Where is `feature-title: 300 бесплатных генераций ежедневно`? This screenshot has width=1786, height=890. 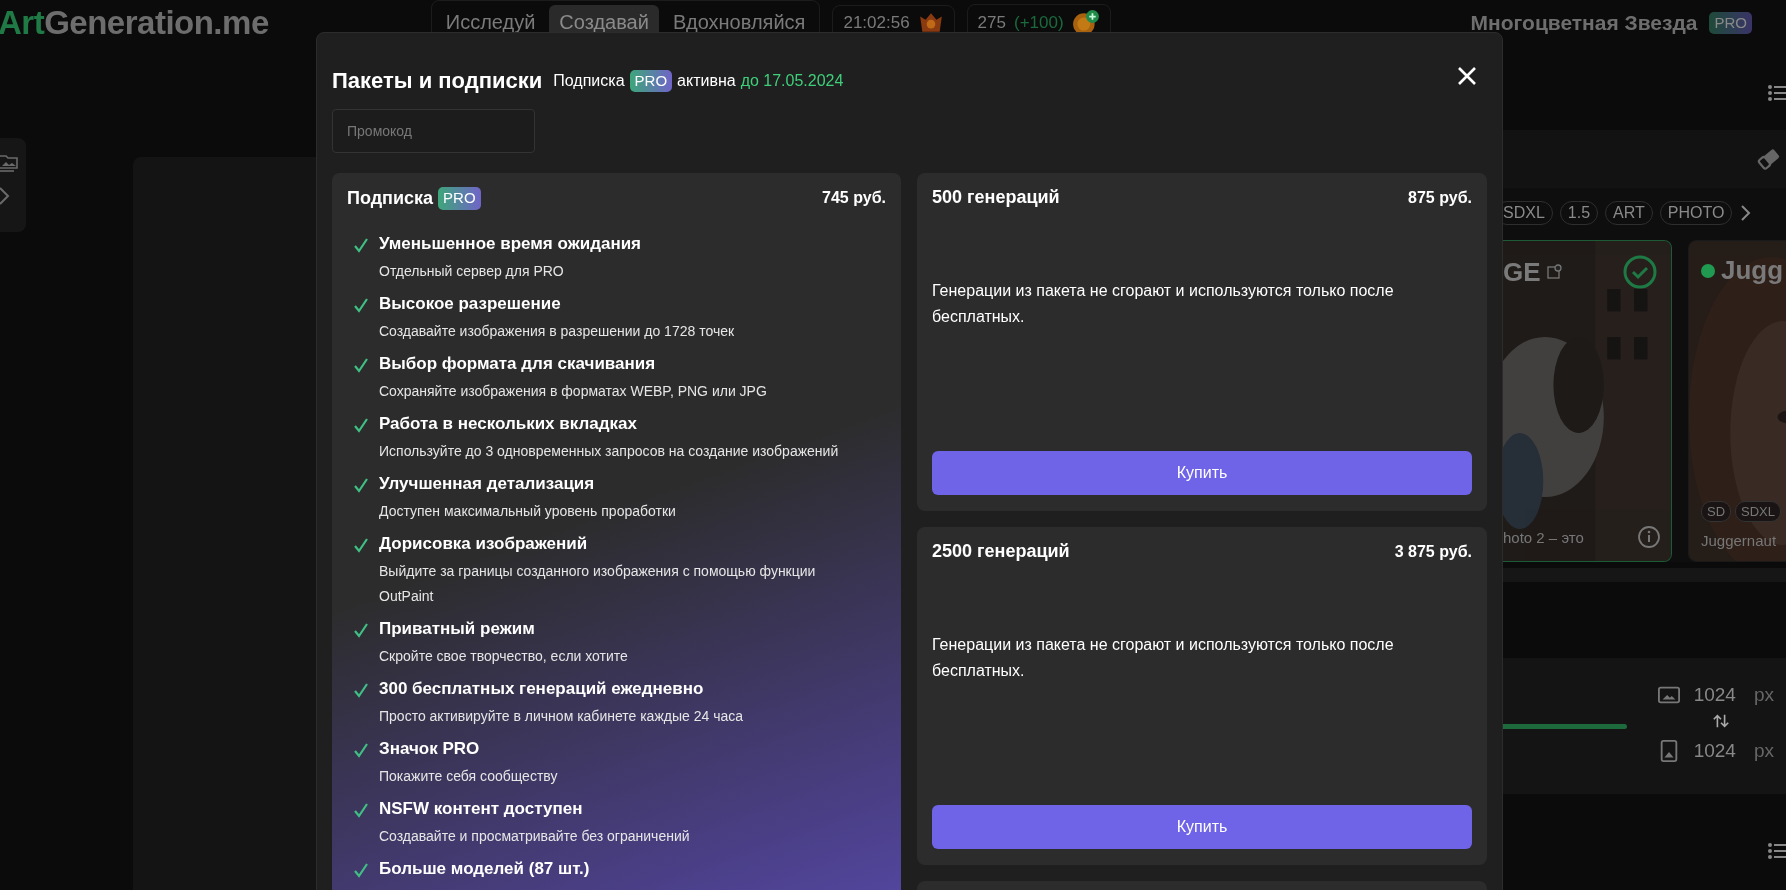 feature-title: 300 бесплатных генераций ежедневно is located at coordinates (542, 688).